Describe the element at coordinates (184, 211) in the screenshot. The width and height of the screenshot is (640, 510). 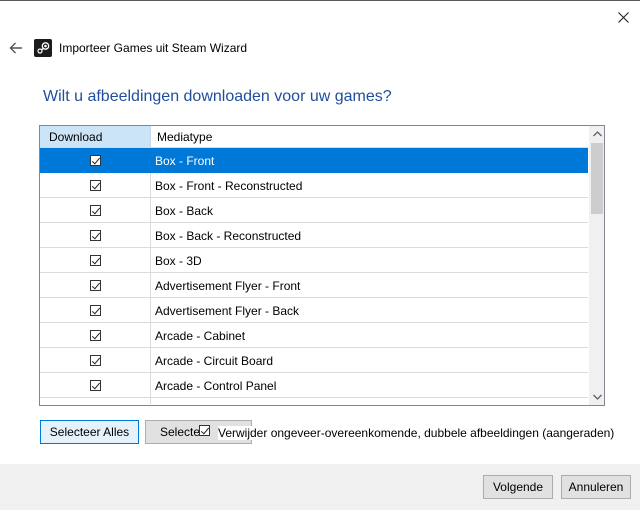
I see `media-type-cell: Box - Back` at that location.